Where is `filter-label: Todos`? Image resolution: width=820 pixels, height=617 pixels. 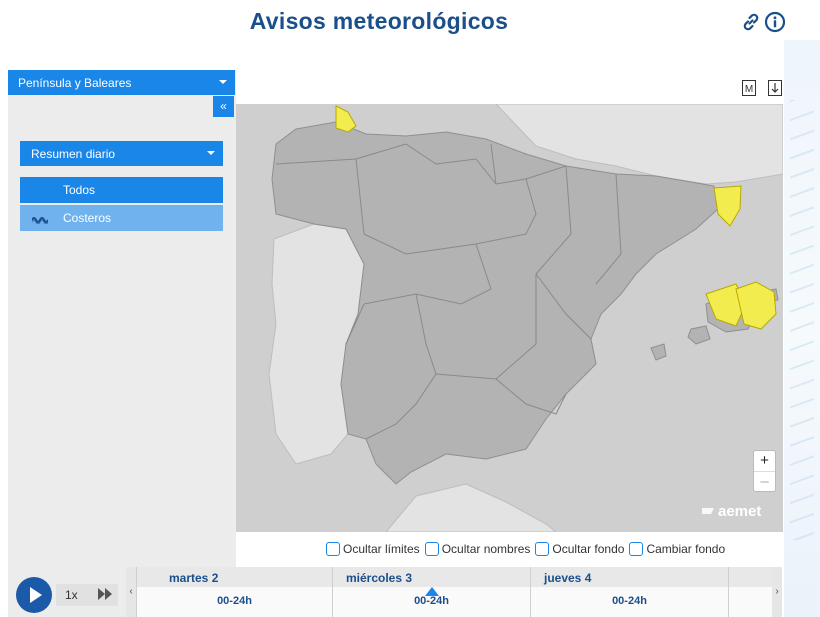
filter-label: Todos is located at coordinates (79, 190).